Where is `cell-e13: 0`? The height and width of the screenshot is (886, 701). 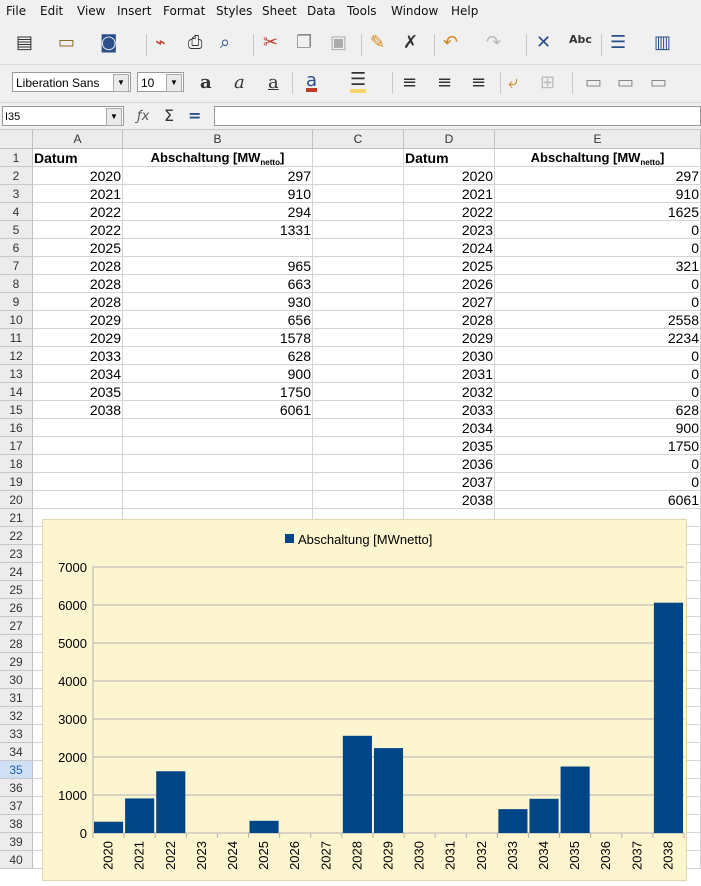
cell-e13: 0 is located at coordinates (598, 374).